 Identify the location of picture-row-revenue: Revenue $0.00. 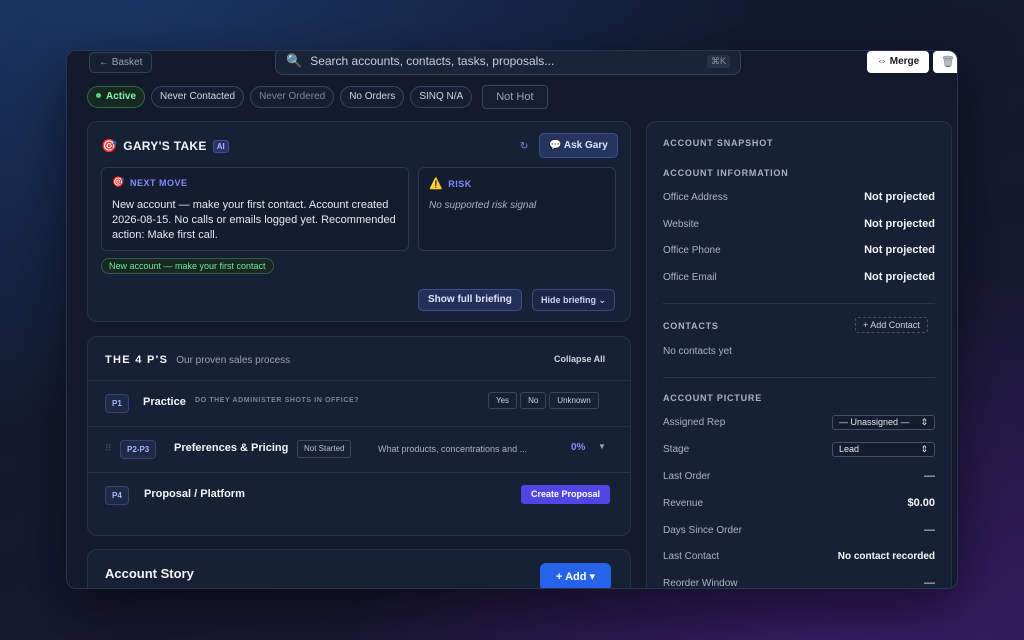
(799, 503).